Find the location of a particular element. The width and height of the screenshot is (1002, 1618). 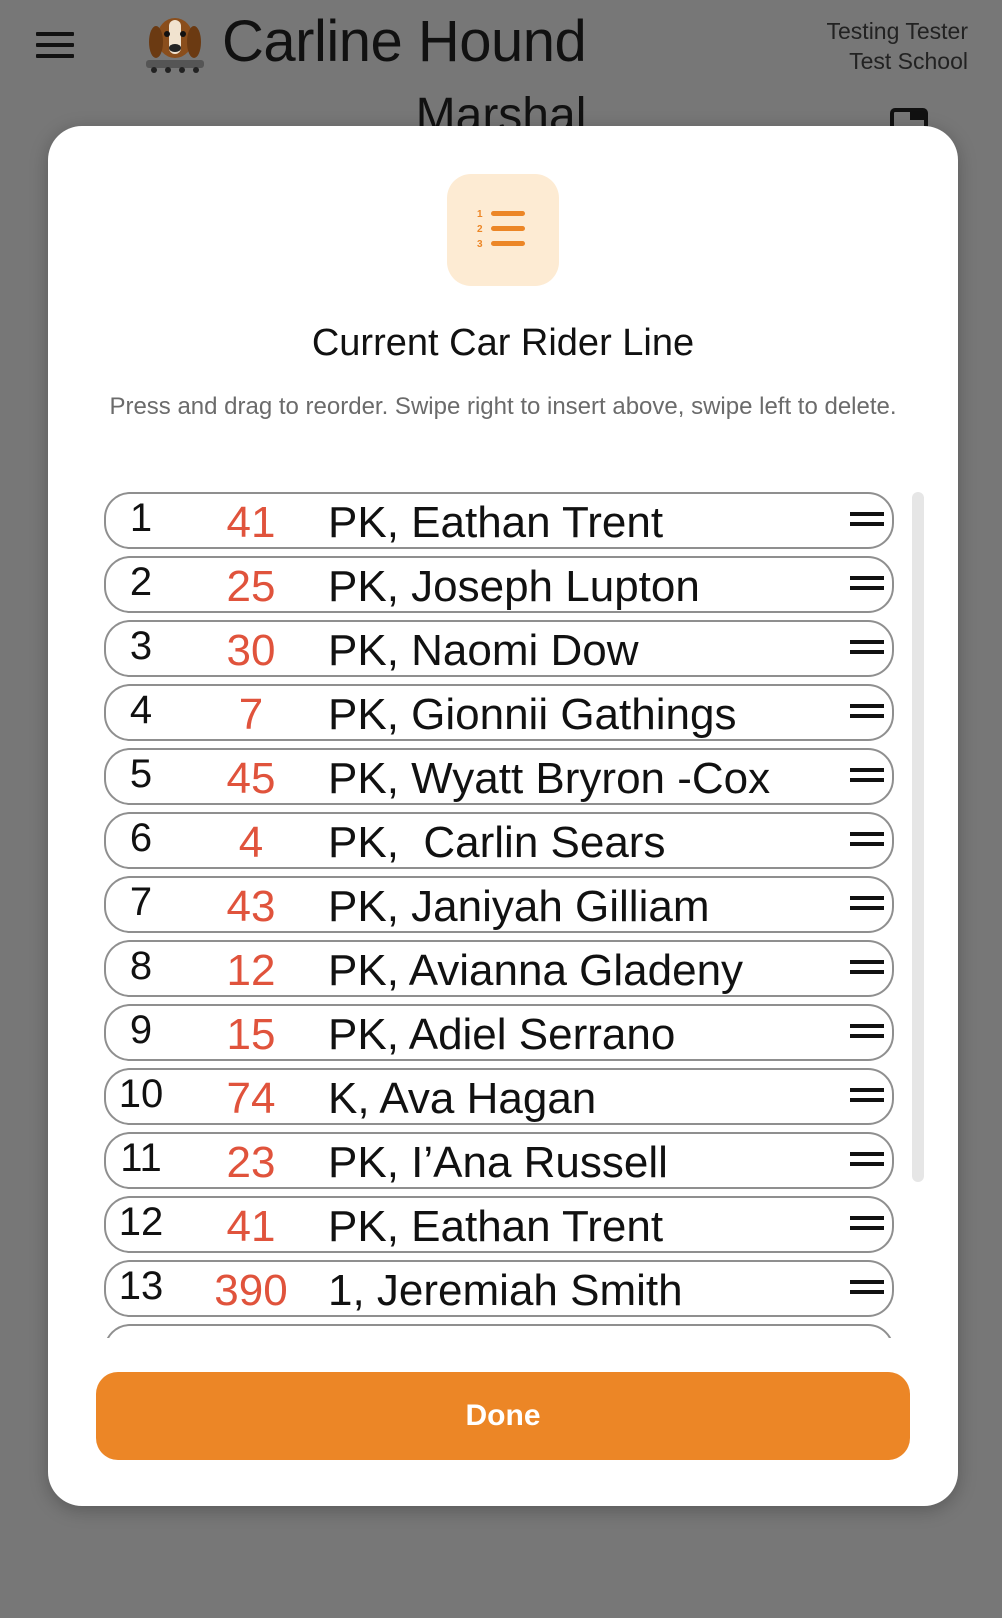

user-info: Testing Tester Test School is located at coordinates (897, 46).